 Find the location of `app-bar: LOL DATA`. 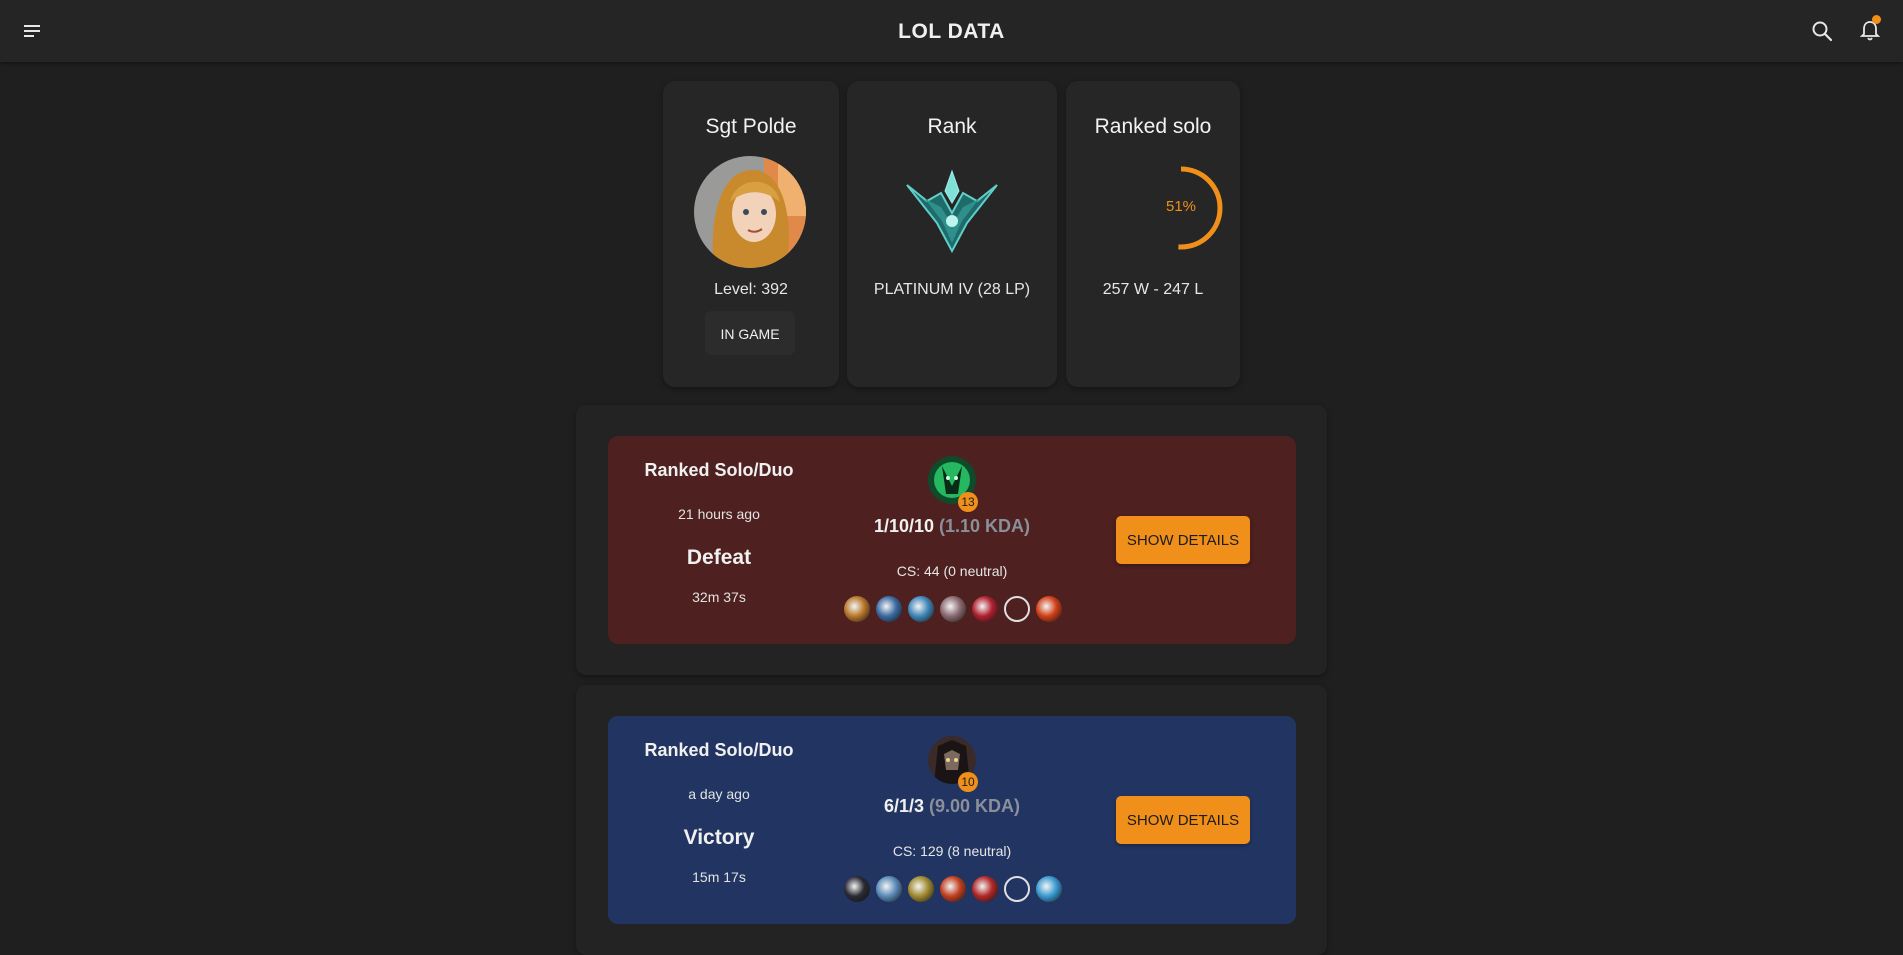

app-bar: LOL DATA is located at coordinates (951, 31).